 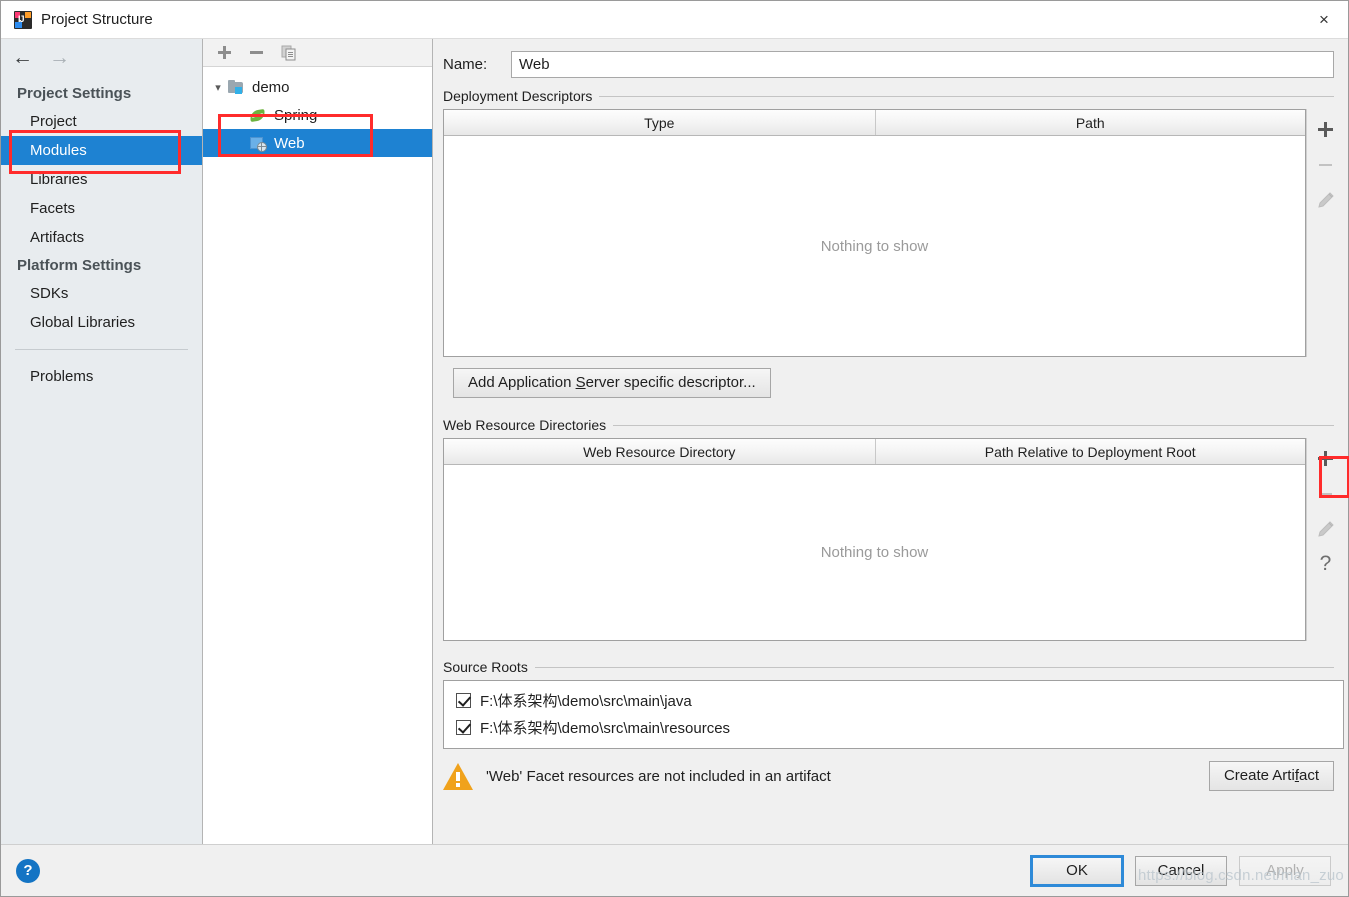 What do you see at coordinates (317, 143) in the screenshot?
I see `tree-node-web: Web` at bounding box center [317, 143].